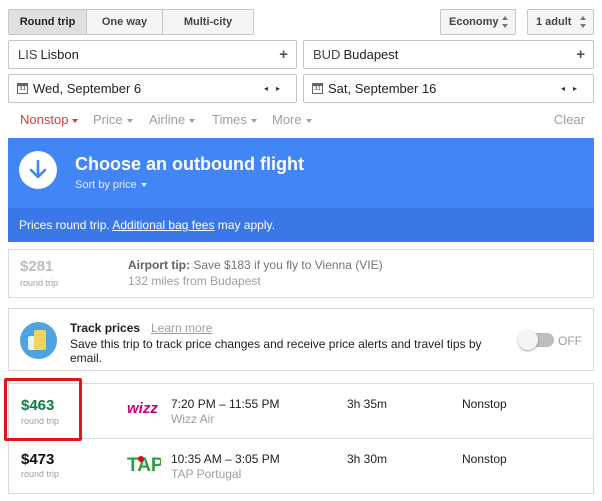  What do you see at coordinates (152, 88) in the screenshot?
I see `depart-date-field: 31 Wed, September 6 ◂▸` at bounding box center [152, 88].